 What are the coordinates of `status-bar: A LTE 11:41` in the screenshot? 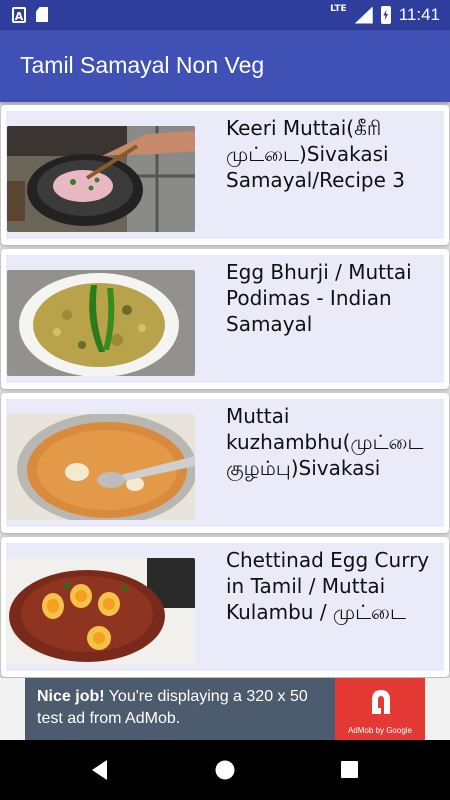 It's located at (225, 15).